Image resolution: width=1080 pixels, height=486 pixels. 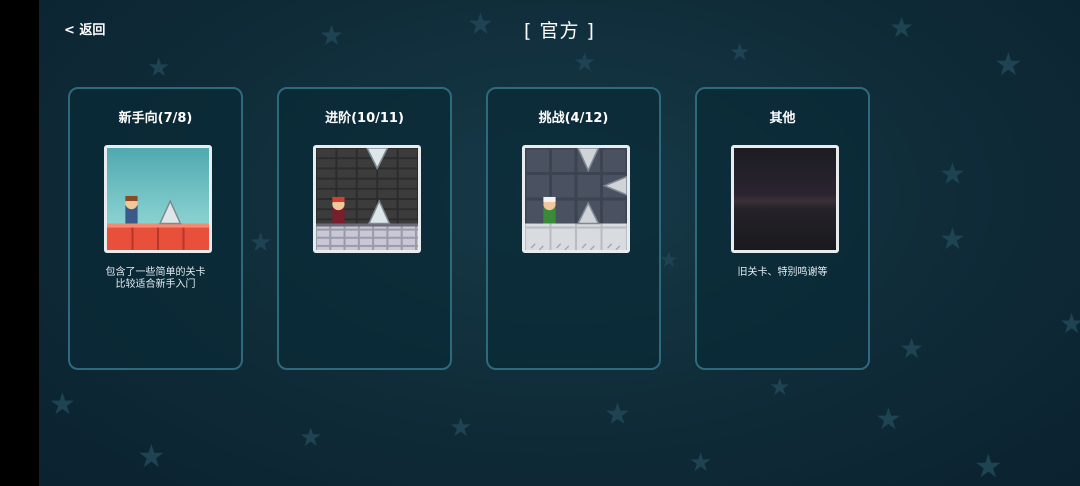 I want to click on card-title: 其他, so click(x=782, y=118).